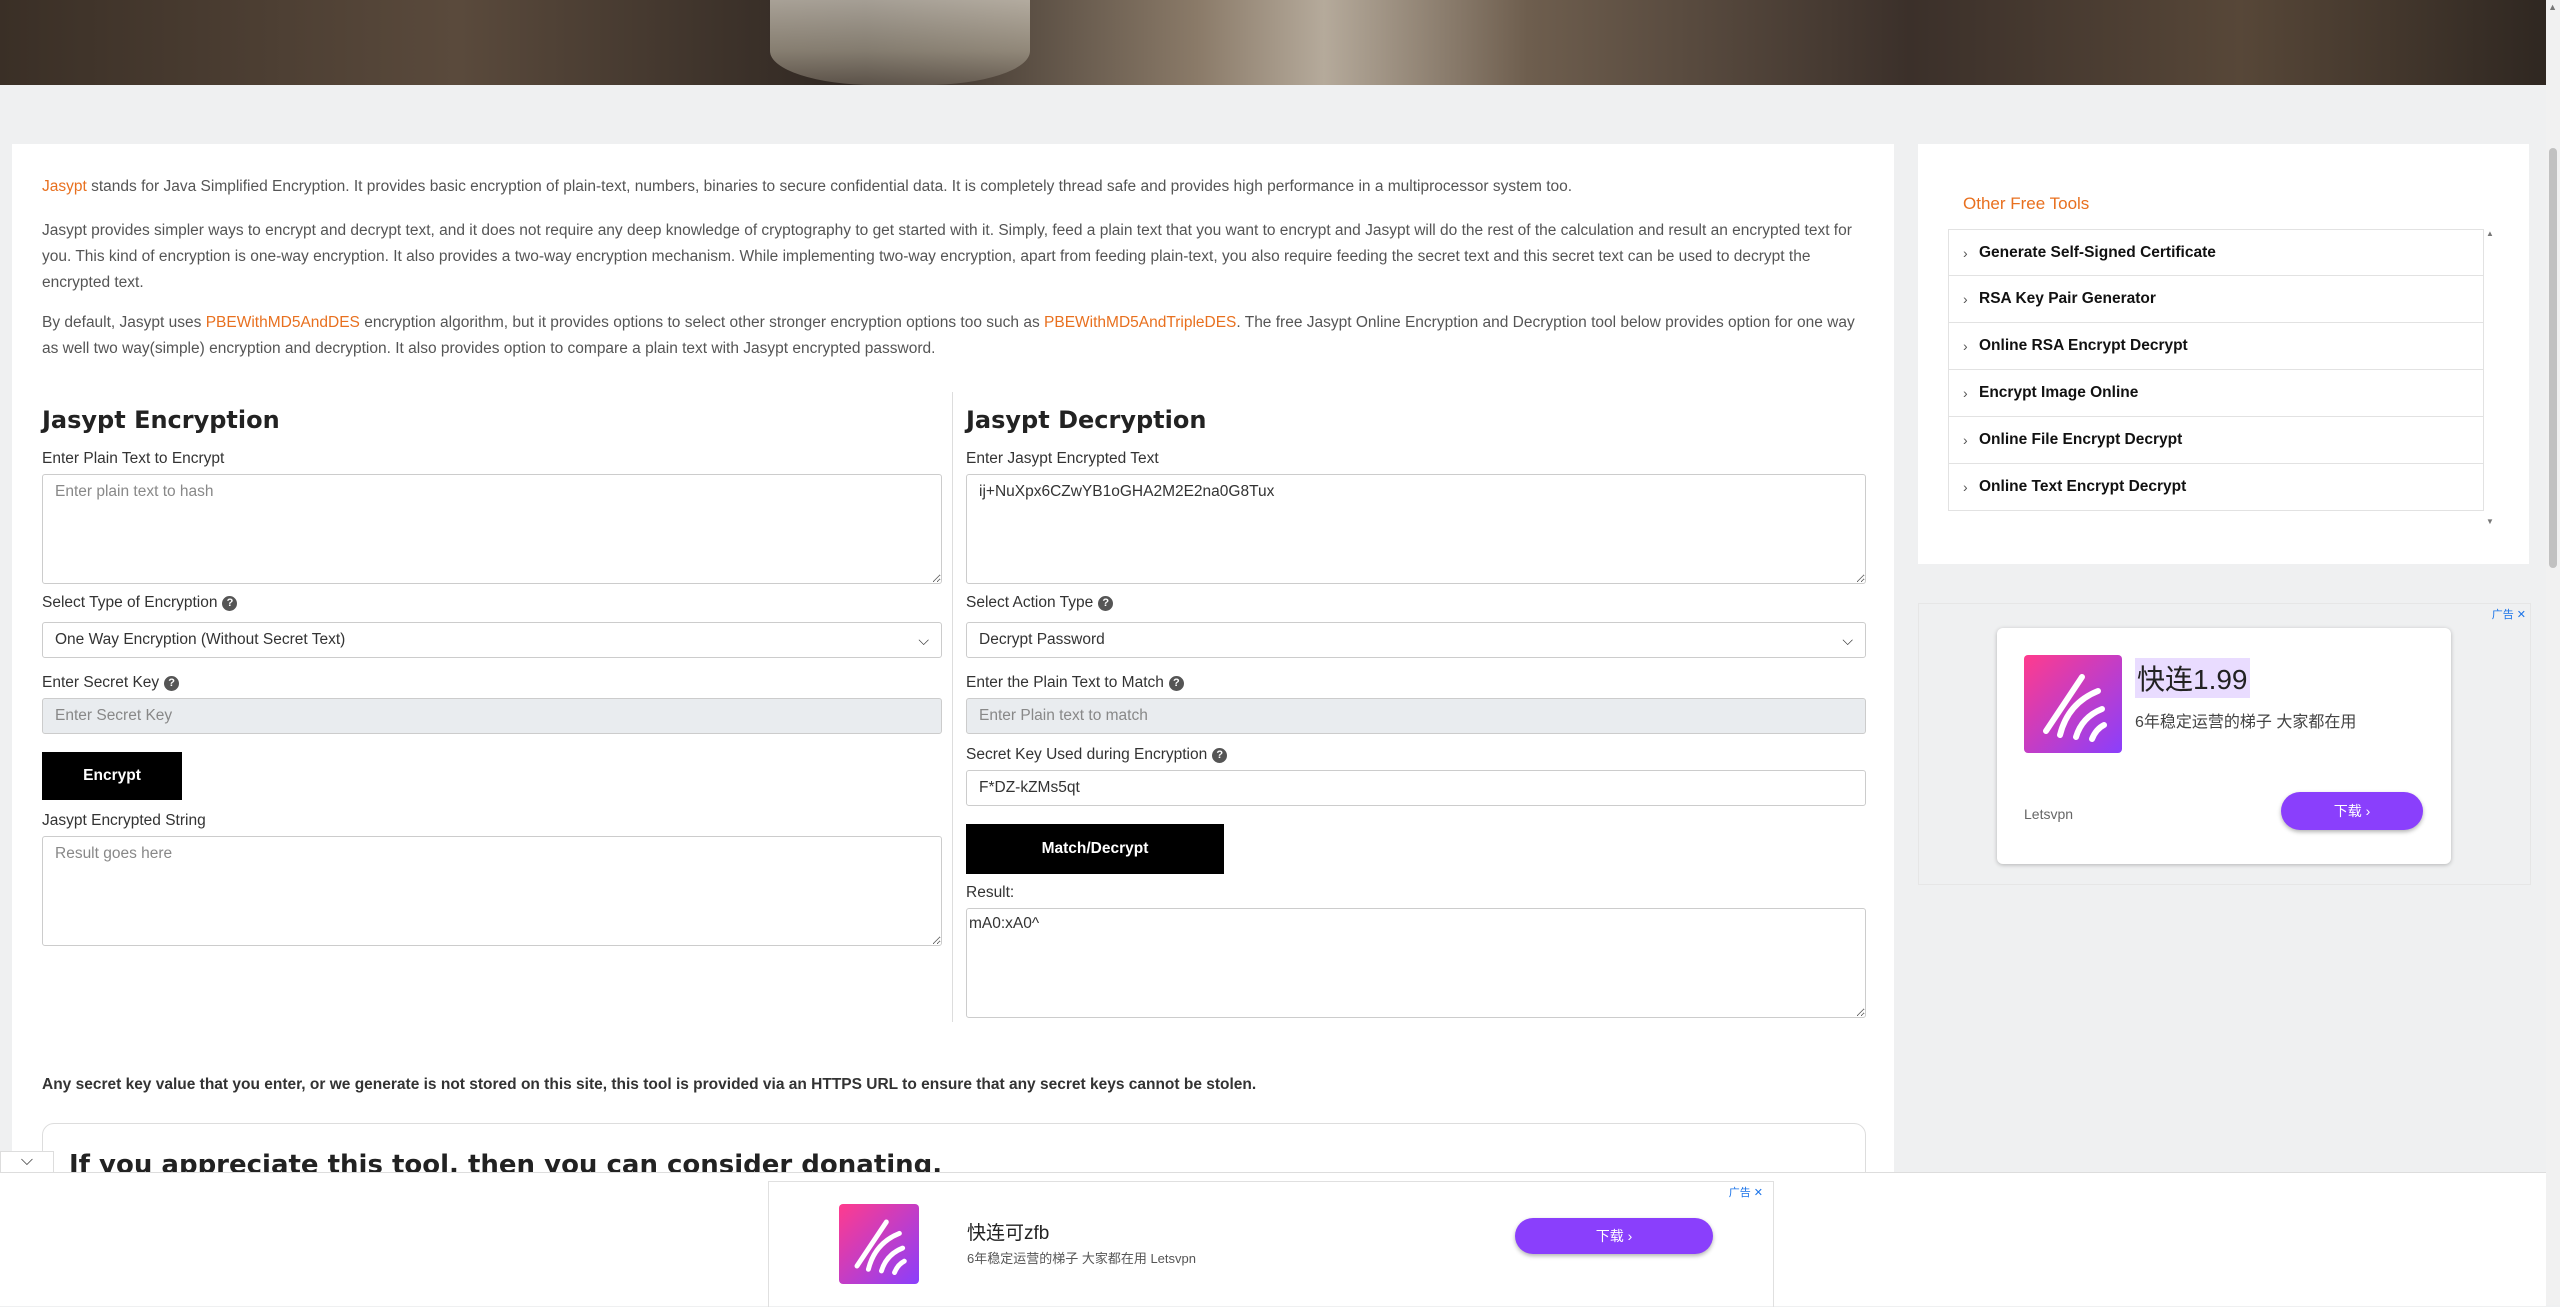 Image resolution: width=2560 pixels, height=1307 pixels. I want to click on tool-link-rsa-encrypt-decrypt: › Online RSA Encrypt Decrypt, so click(2216, 346).